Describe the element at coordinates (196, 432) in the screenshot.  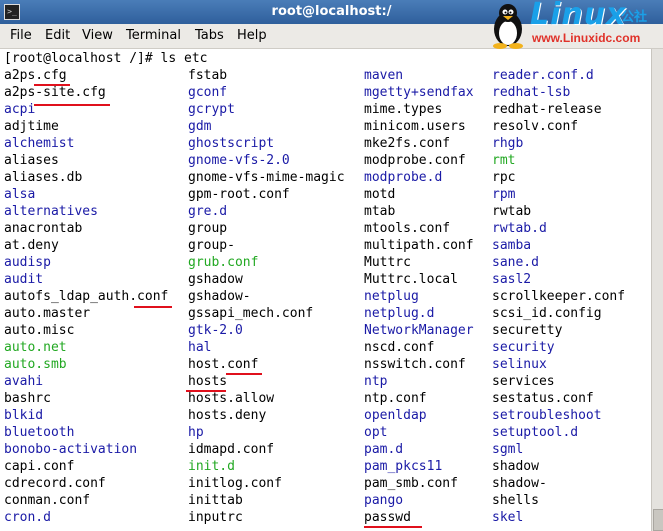
I see `file-entry: hp` at that location.